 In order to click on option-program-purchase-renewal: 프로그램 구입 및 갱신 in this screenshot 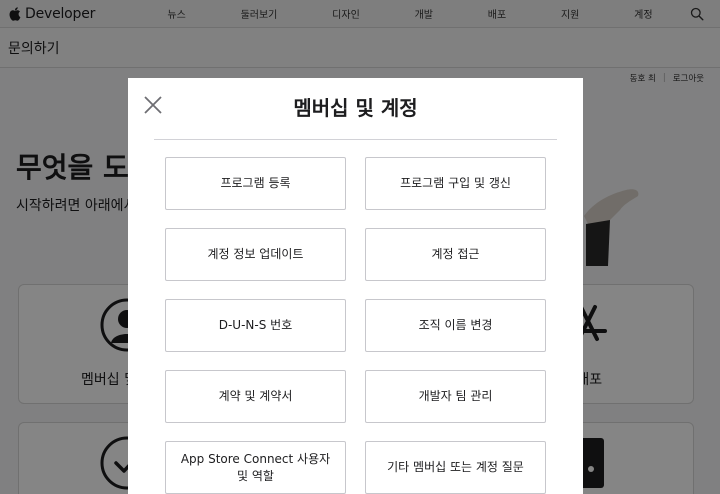, I will do `click(455, 183)`.